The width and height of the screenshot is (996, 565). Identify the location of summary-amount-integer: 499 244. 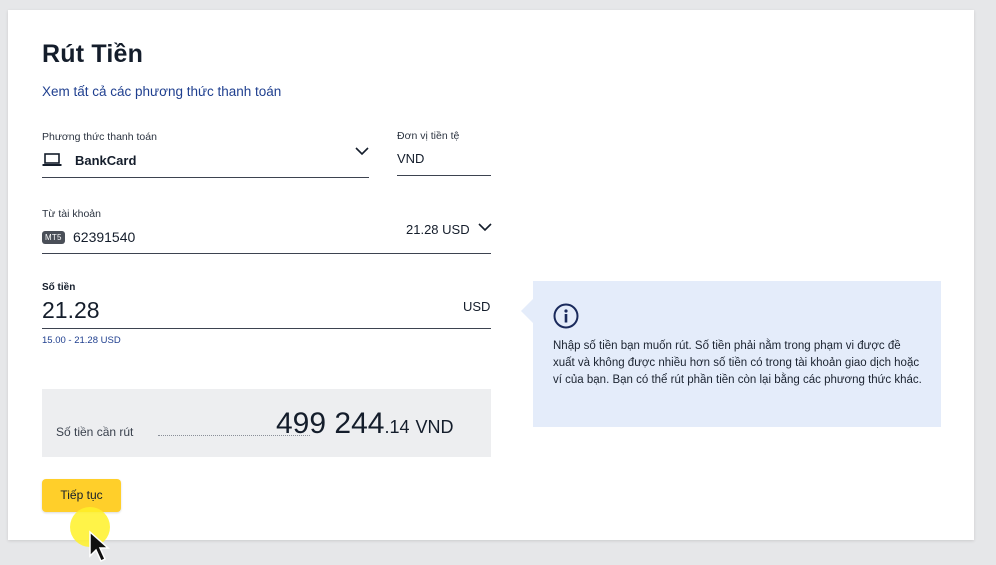
(330, 423).